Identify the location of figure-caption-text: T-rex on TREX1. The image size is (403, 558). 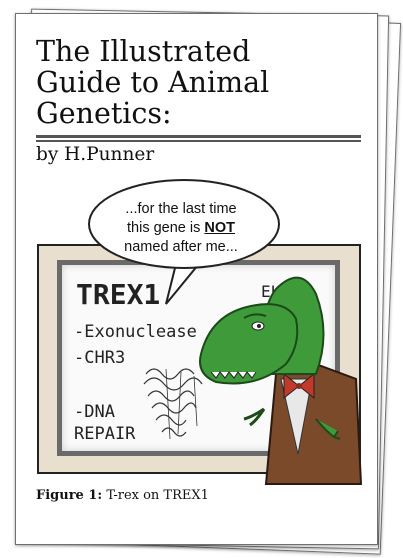
(157, 495).